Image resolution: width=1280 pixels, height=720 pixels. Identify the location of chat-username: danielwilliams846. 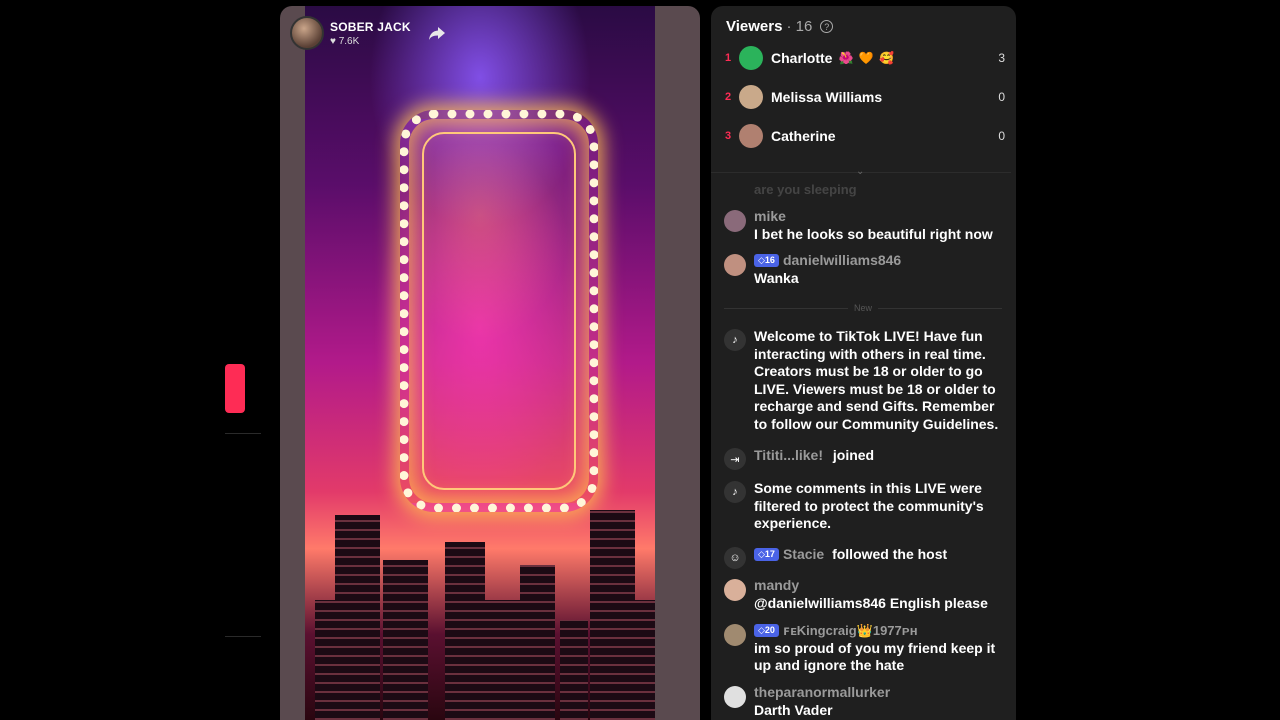
(842, 260).